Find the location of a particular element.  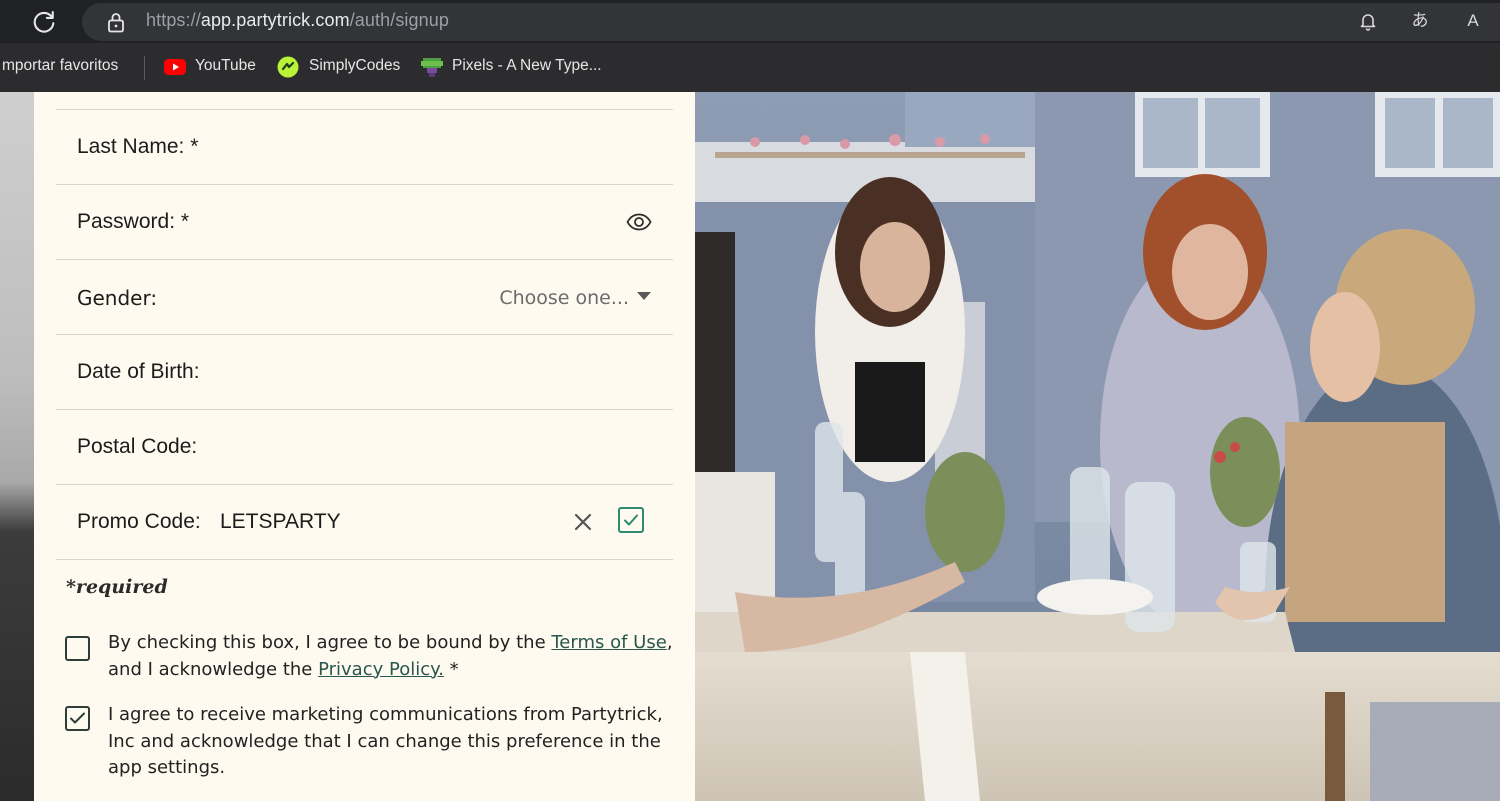

promo-apply-checkbox is located at coordinates (631, 520).